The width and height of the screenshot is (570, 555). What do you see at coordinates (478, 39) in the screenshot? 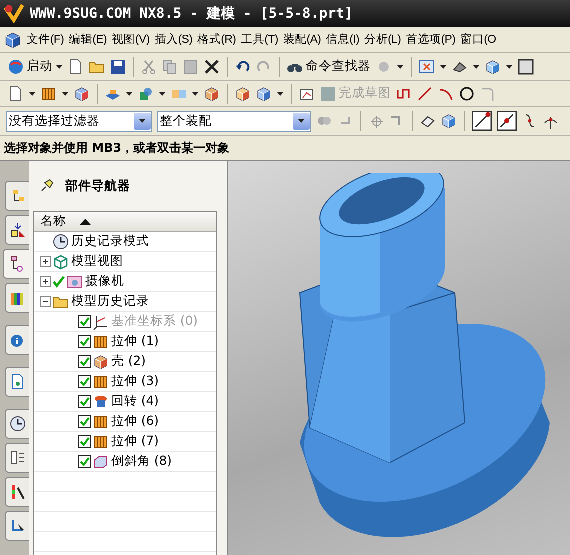
I see `menu-item: 窗口(O` at bounding box center [478, 39].